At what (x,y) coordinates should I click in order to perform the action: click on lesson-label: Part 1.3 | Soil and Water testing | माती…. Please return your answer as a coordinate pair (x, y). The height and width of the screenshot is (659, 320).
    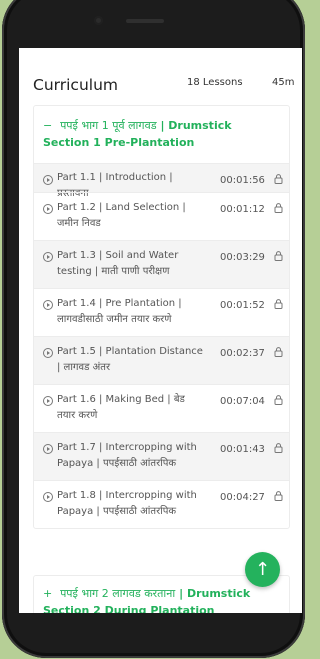
    Looking at the image, I should click on (118, 263).